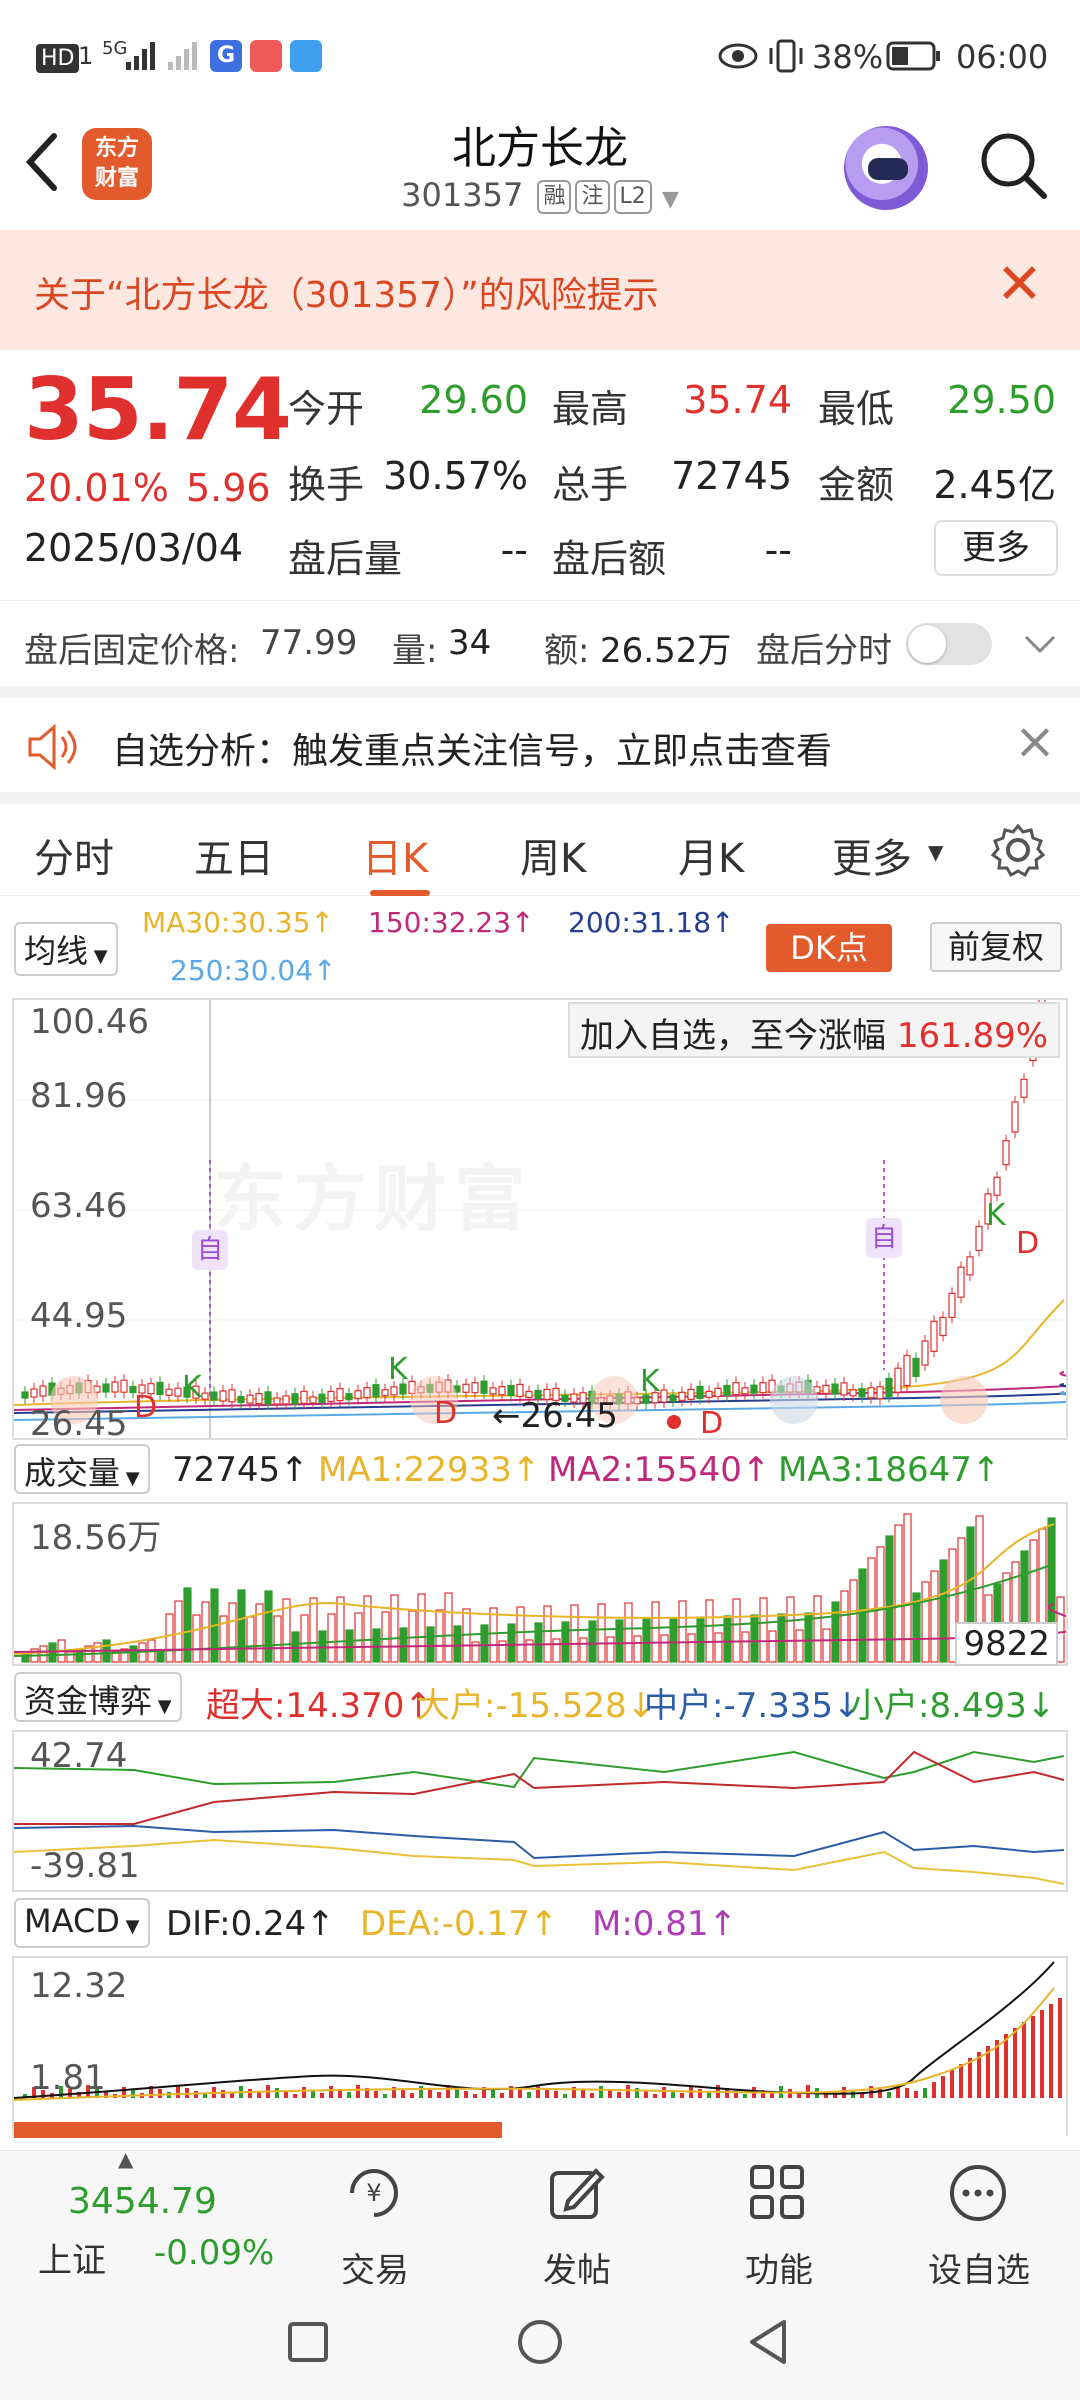  I want to click on volume-dropdown: 成交量 ▼, so click(82, 1469).